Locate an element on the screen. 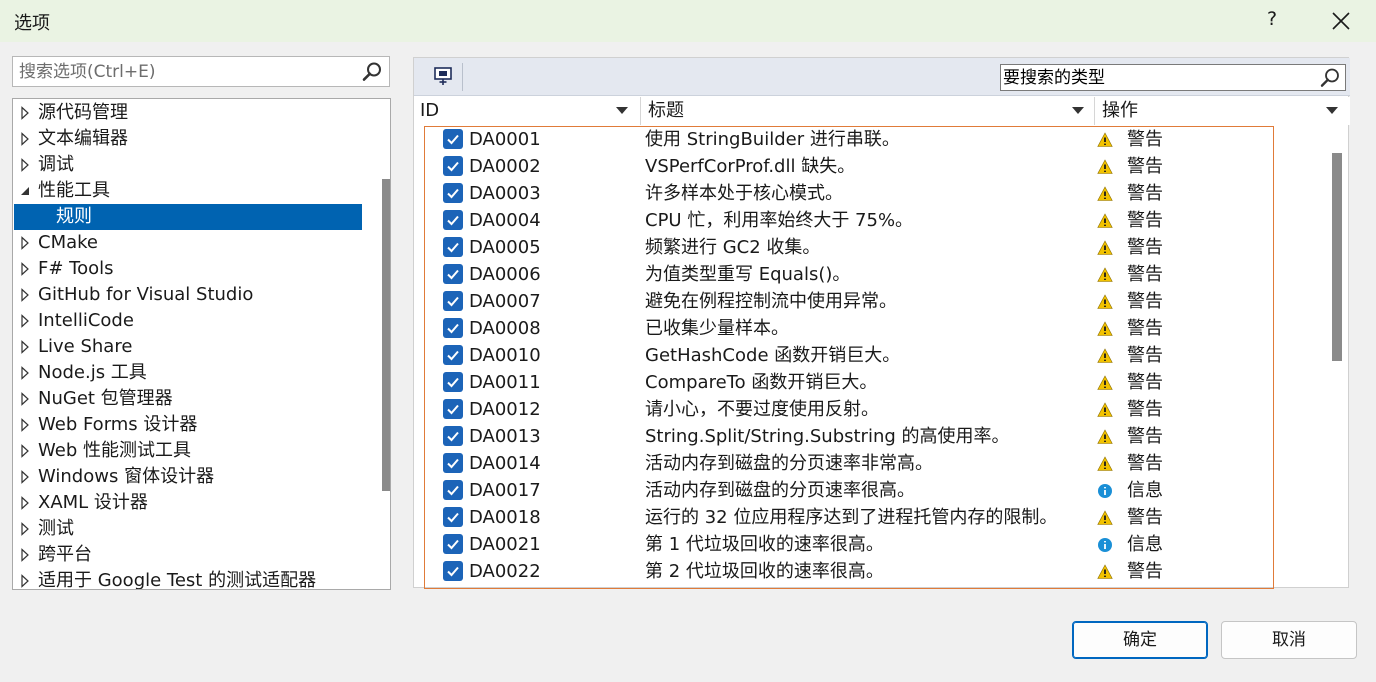 The image size is (1376, 682). expanded-arrow-icon is located at coordinates (25, 191).